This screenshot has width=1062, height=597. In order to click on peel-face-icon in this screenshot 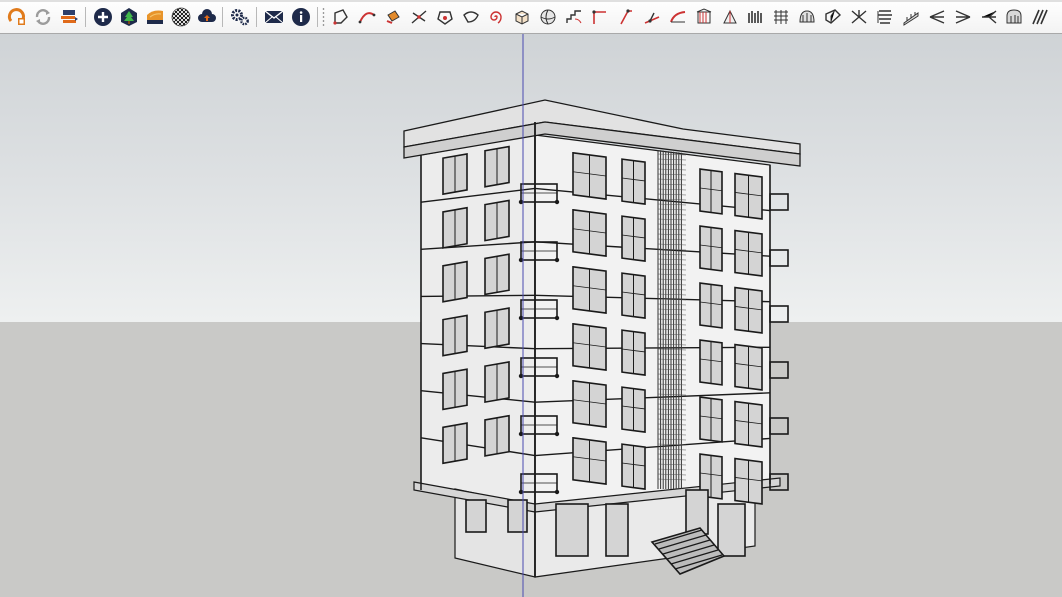, I will do `click(833, 17)`.